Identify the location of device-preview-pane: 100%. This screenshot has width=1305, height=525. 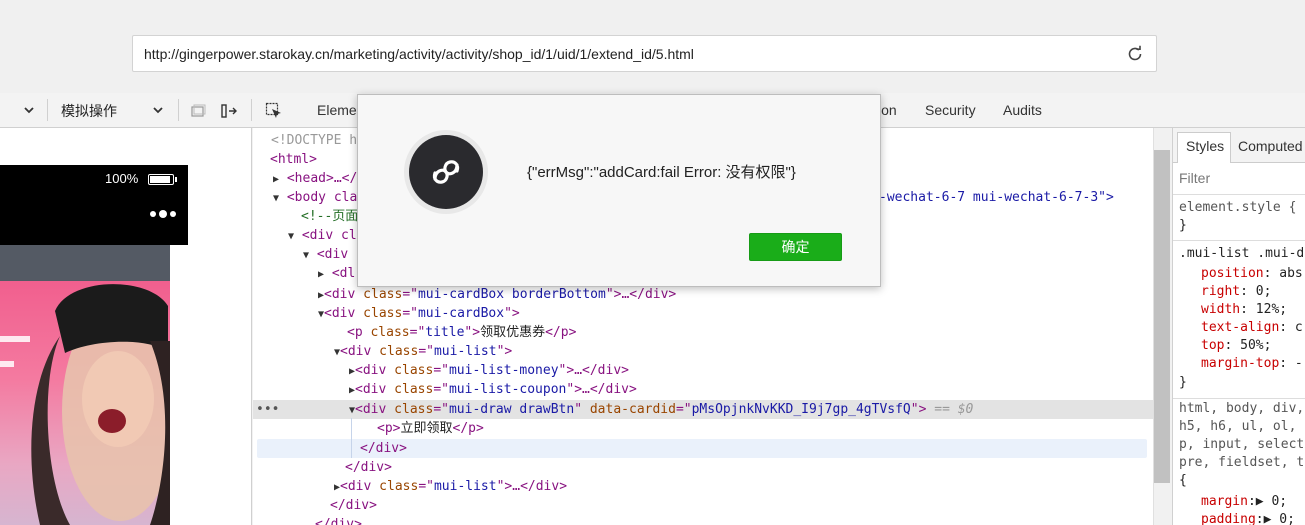
(126, 326).